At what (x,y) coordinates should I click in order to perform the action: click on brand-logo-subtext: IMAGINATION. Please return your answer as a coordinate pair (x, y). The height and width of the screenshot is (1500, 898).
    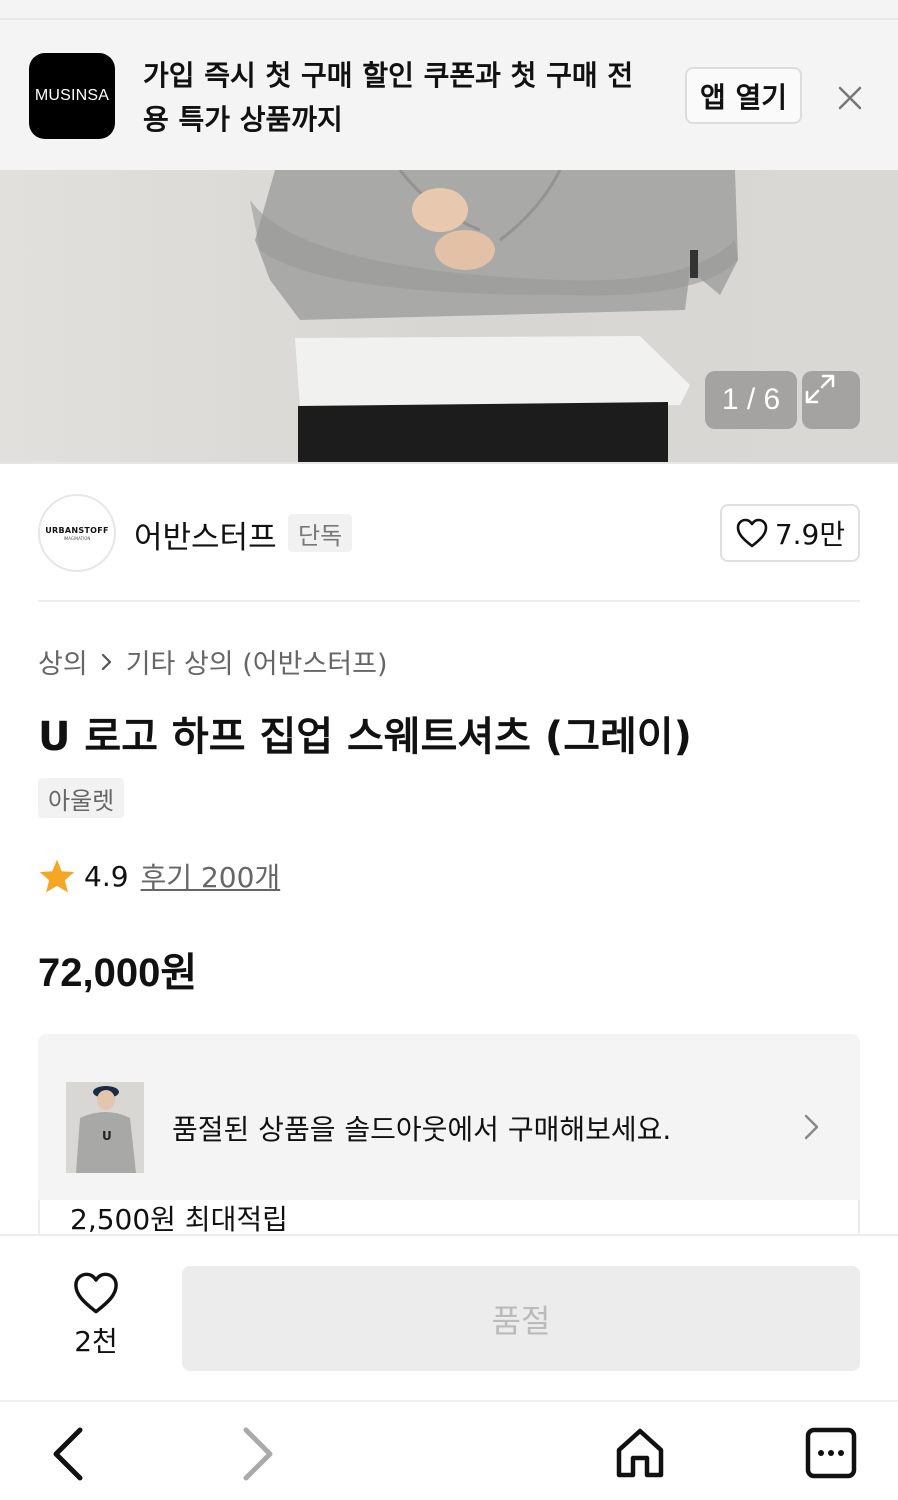
    Looking at the image, I should click on (77, 538).